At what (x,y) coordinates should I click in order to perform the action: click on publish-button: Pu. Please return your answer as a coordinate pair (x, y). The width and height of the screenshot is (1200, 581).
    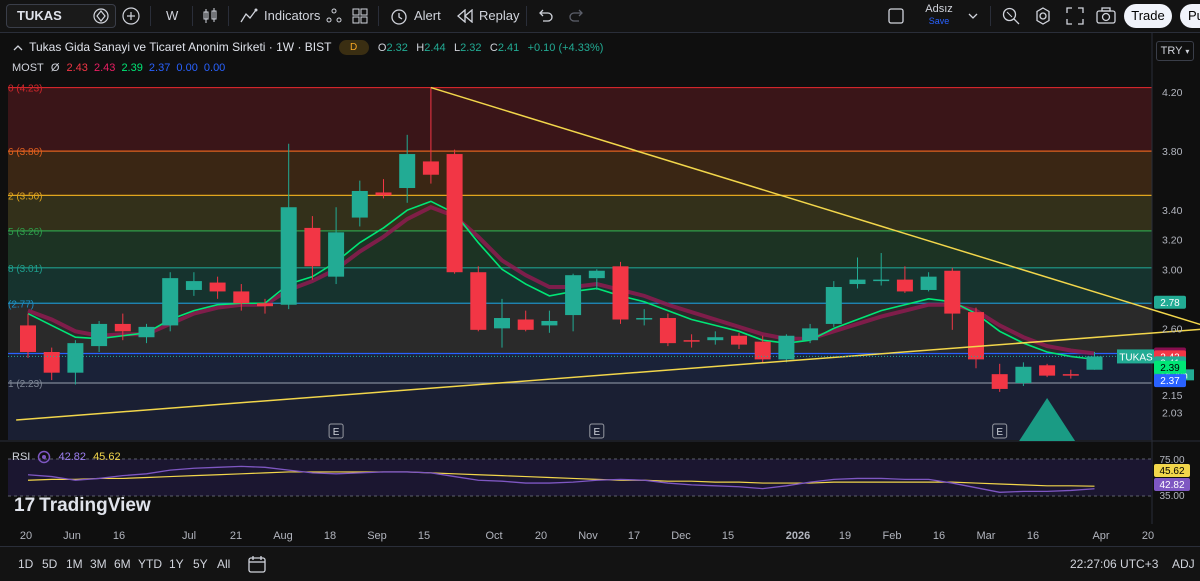
    Looking at the image, I should click on (1190, 16).